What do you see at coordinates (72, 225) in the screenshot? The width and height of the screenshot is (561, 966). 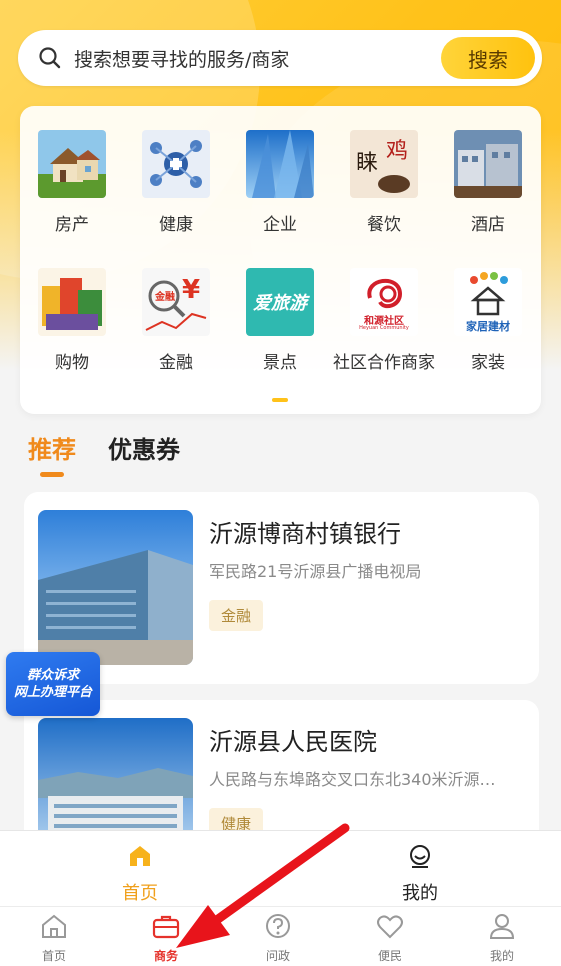 I see `category-label: 房产` at bounding box center [72, 225].